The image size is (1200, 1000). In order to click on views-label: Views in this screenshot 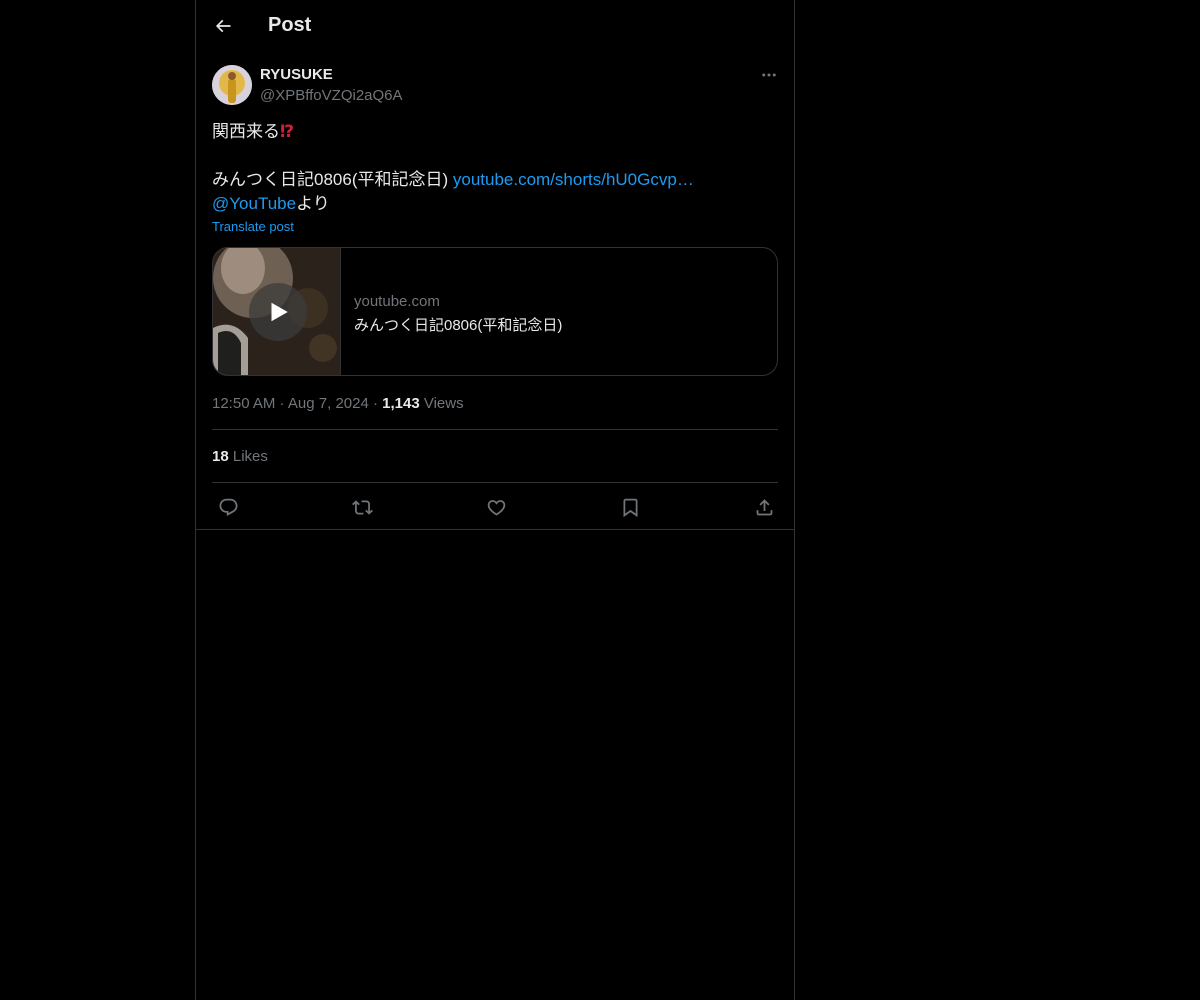, I will do `click(441, 403)`.